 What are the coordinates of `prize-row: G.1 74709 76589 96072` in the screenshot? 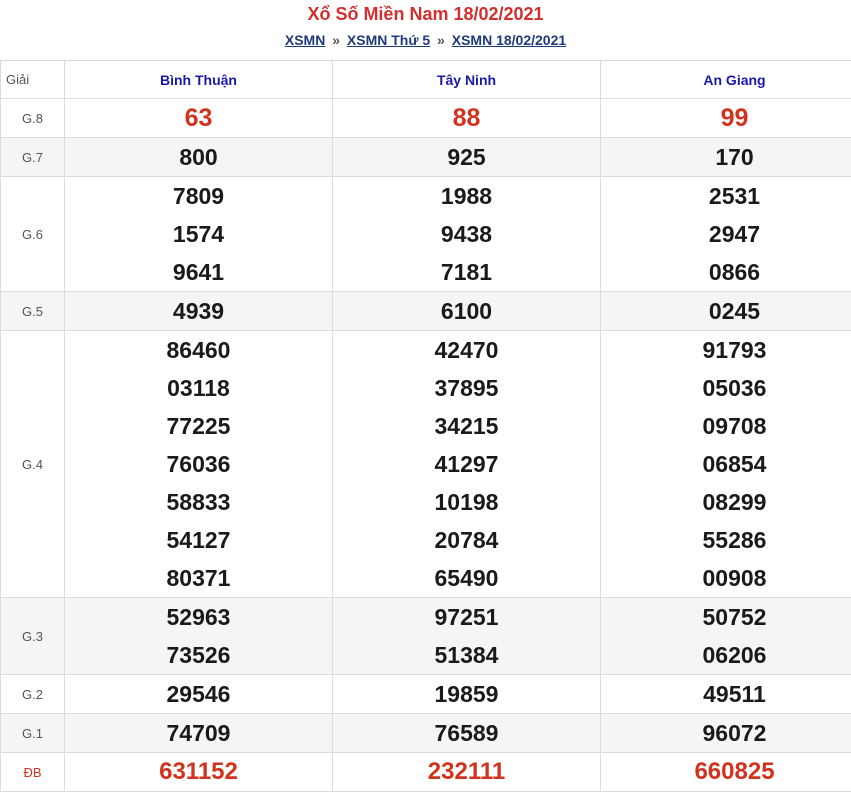 It's located at (425, 733).